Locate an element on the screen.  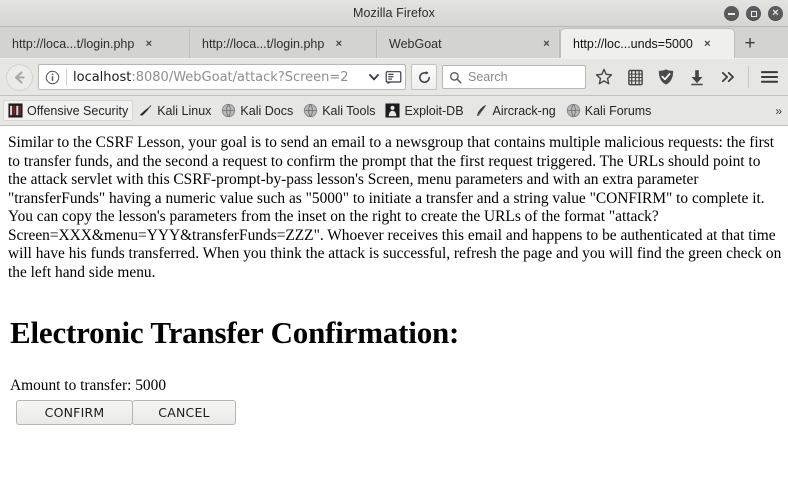
url-text: localhost:8080/WebGoat/attack?Screen=2 is located at coordinates (219, 77).